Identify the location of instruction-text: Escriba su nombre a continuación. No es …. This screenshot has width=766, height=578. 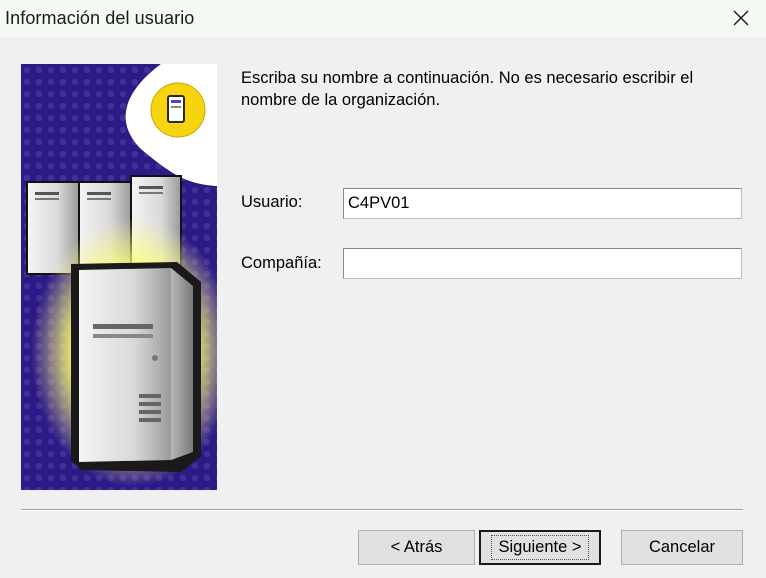
(467, 89).